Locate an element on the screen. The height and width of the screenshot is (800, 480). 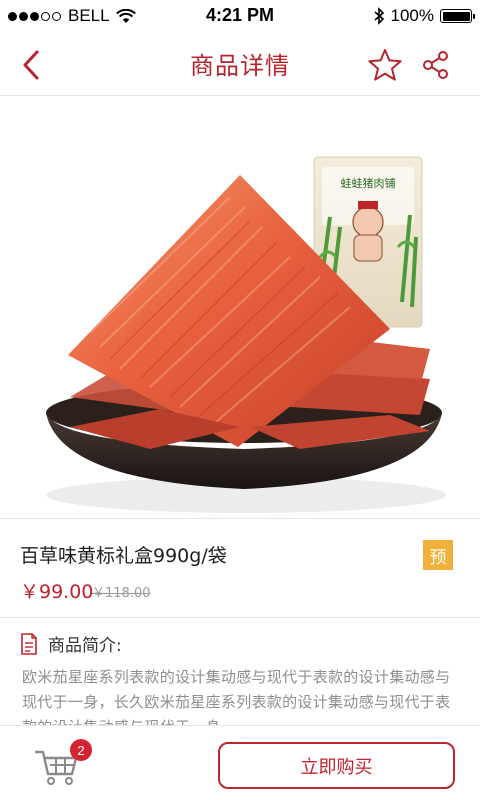
package-label: 蛙蛙猪肉铺 is located at coordinates (368, 183).